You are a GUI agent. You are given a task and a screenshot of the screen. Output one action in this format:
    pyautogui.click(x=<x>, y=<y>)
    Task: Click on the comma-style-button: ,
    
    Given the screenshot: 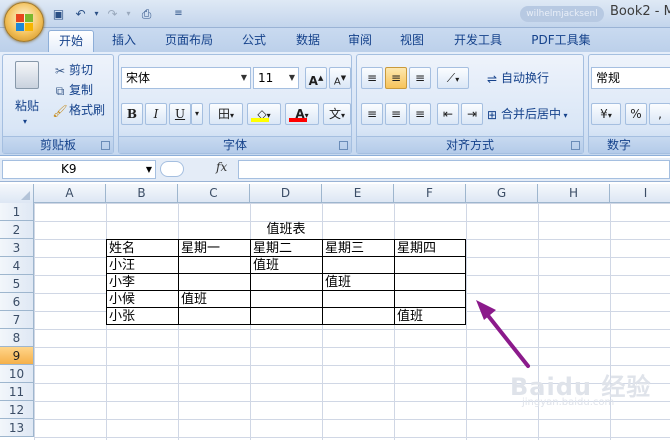 What is the action you would take?
    pyautogui.click(x=659, y=114)
    